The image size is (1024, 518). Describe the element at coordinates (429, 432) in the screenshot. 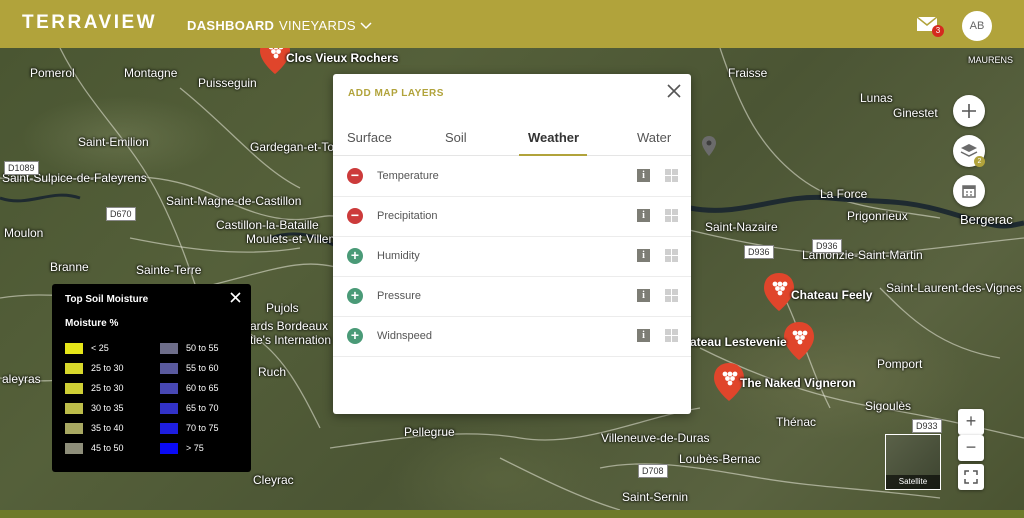

I see `place-label: Pellegrue` at that location.